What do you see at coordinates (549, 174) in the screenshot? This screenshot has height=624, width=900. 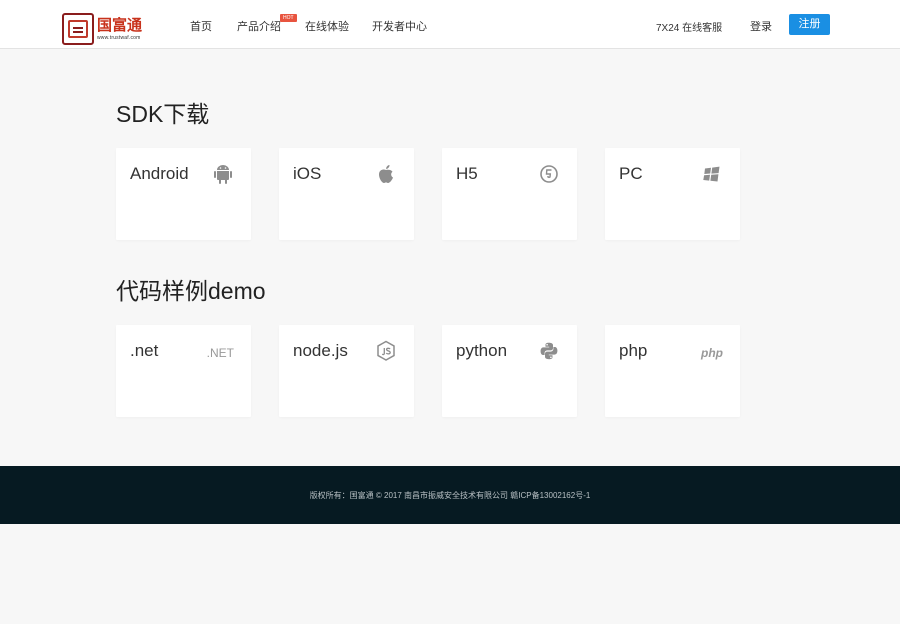 I see `html5-icon` at bounding box center [549, 174].